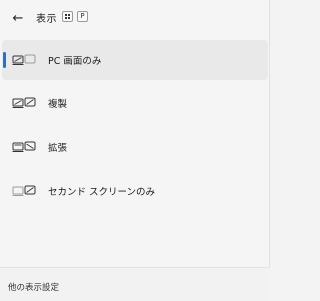 This screenshot has height=301, width=320. I want to click on shortcut-key-p: P, so click(82, 16).